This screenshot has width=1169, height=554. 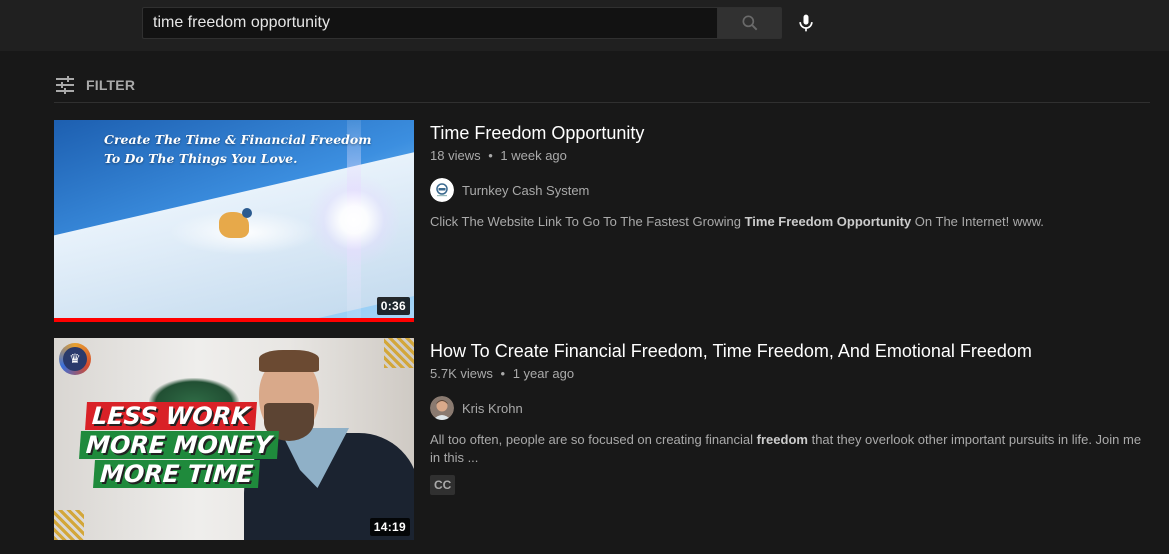 I want to click on channel-link: Turnkey Cash System, so click(x=790, y=190).